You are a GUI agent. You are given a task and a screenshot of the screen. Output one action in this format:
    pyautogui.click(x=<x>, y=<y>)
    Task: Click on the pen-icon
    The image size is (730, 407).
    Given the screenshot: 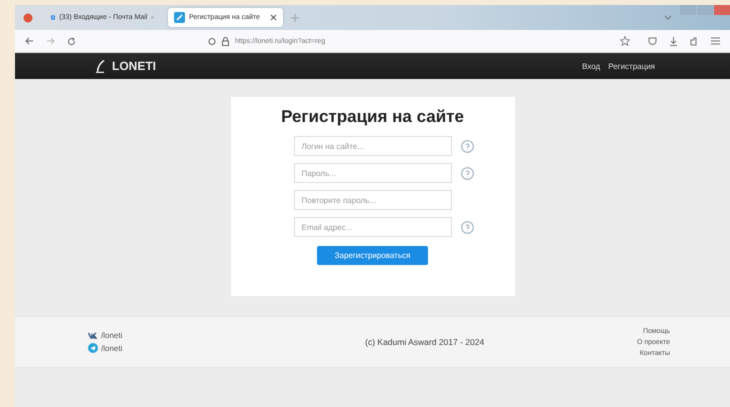 What is the action you would take?
    pyautogui.click(x=179, y=17)
    